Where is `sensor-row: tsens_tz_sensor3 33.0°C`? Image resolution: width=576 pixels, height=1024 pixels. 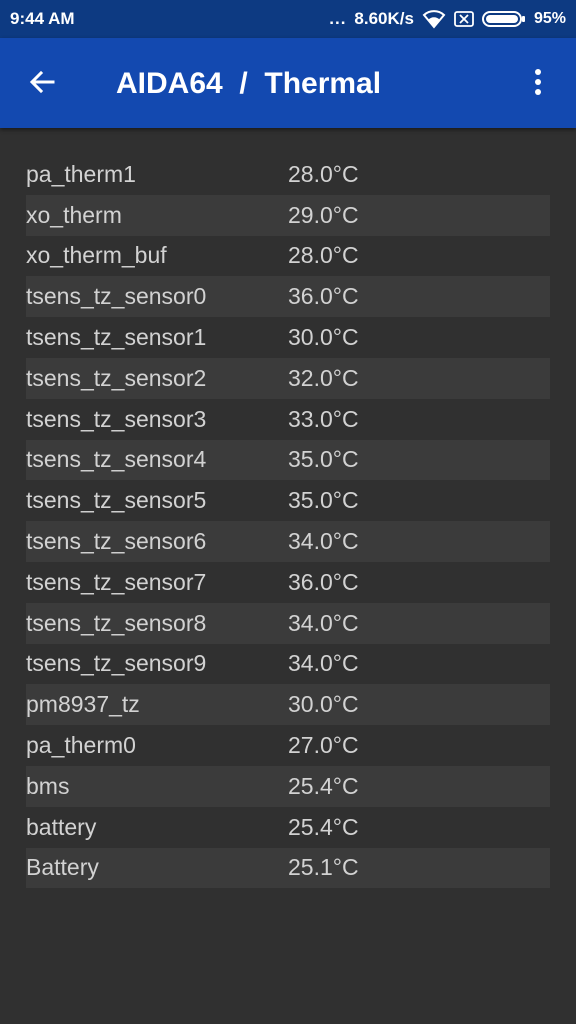
sensor-row: tsens_tz_sensor3 33.0°C is located at coordinates (288, 419).